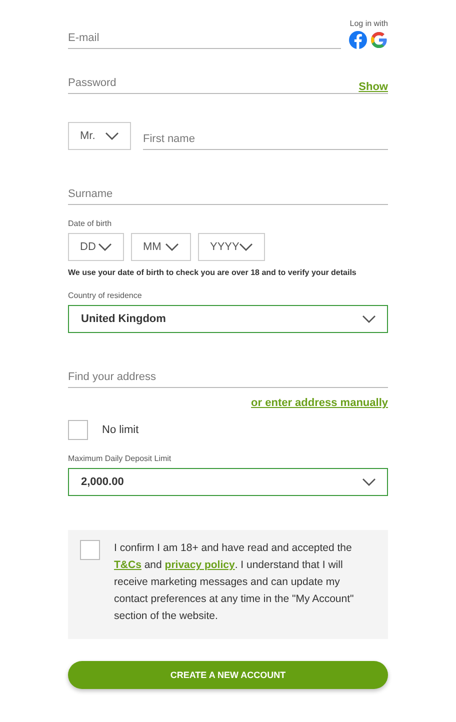  What do you see at coordinates (358, 40) in the screenshot?
I see `facebook-icon` at bounding box center [358, 40].